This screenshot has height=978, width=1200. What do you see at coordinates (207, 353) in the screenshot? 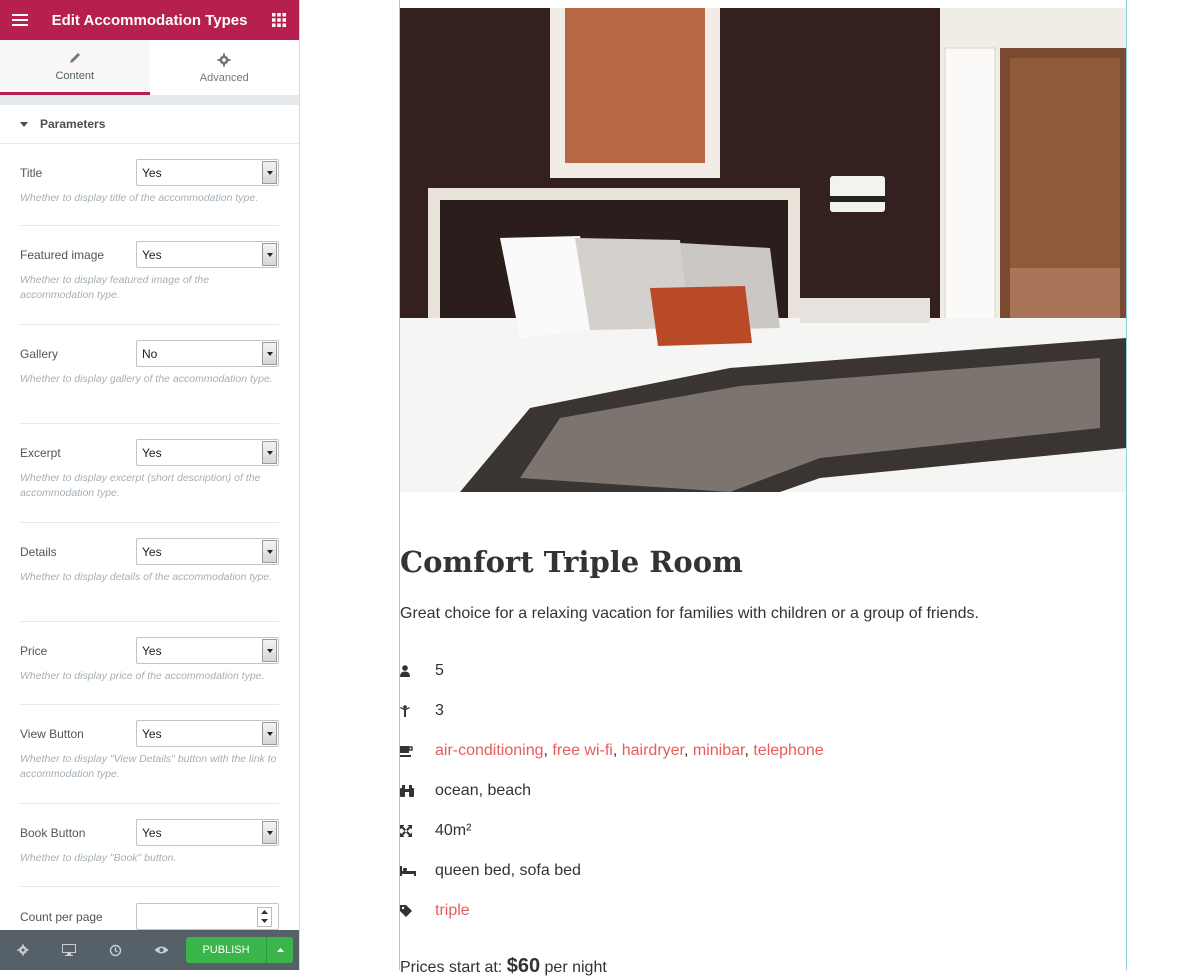
I see `gallery-select: No` at bounding box center [207, 353].